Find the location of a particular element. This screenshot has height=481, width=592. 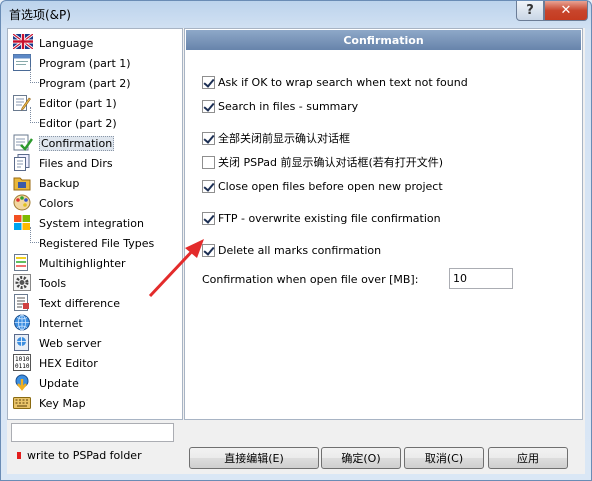

nav-item-update: Update is located at coordinates (97, 383).